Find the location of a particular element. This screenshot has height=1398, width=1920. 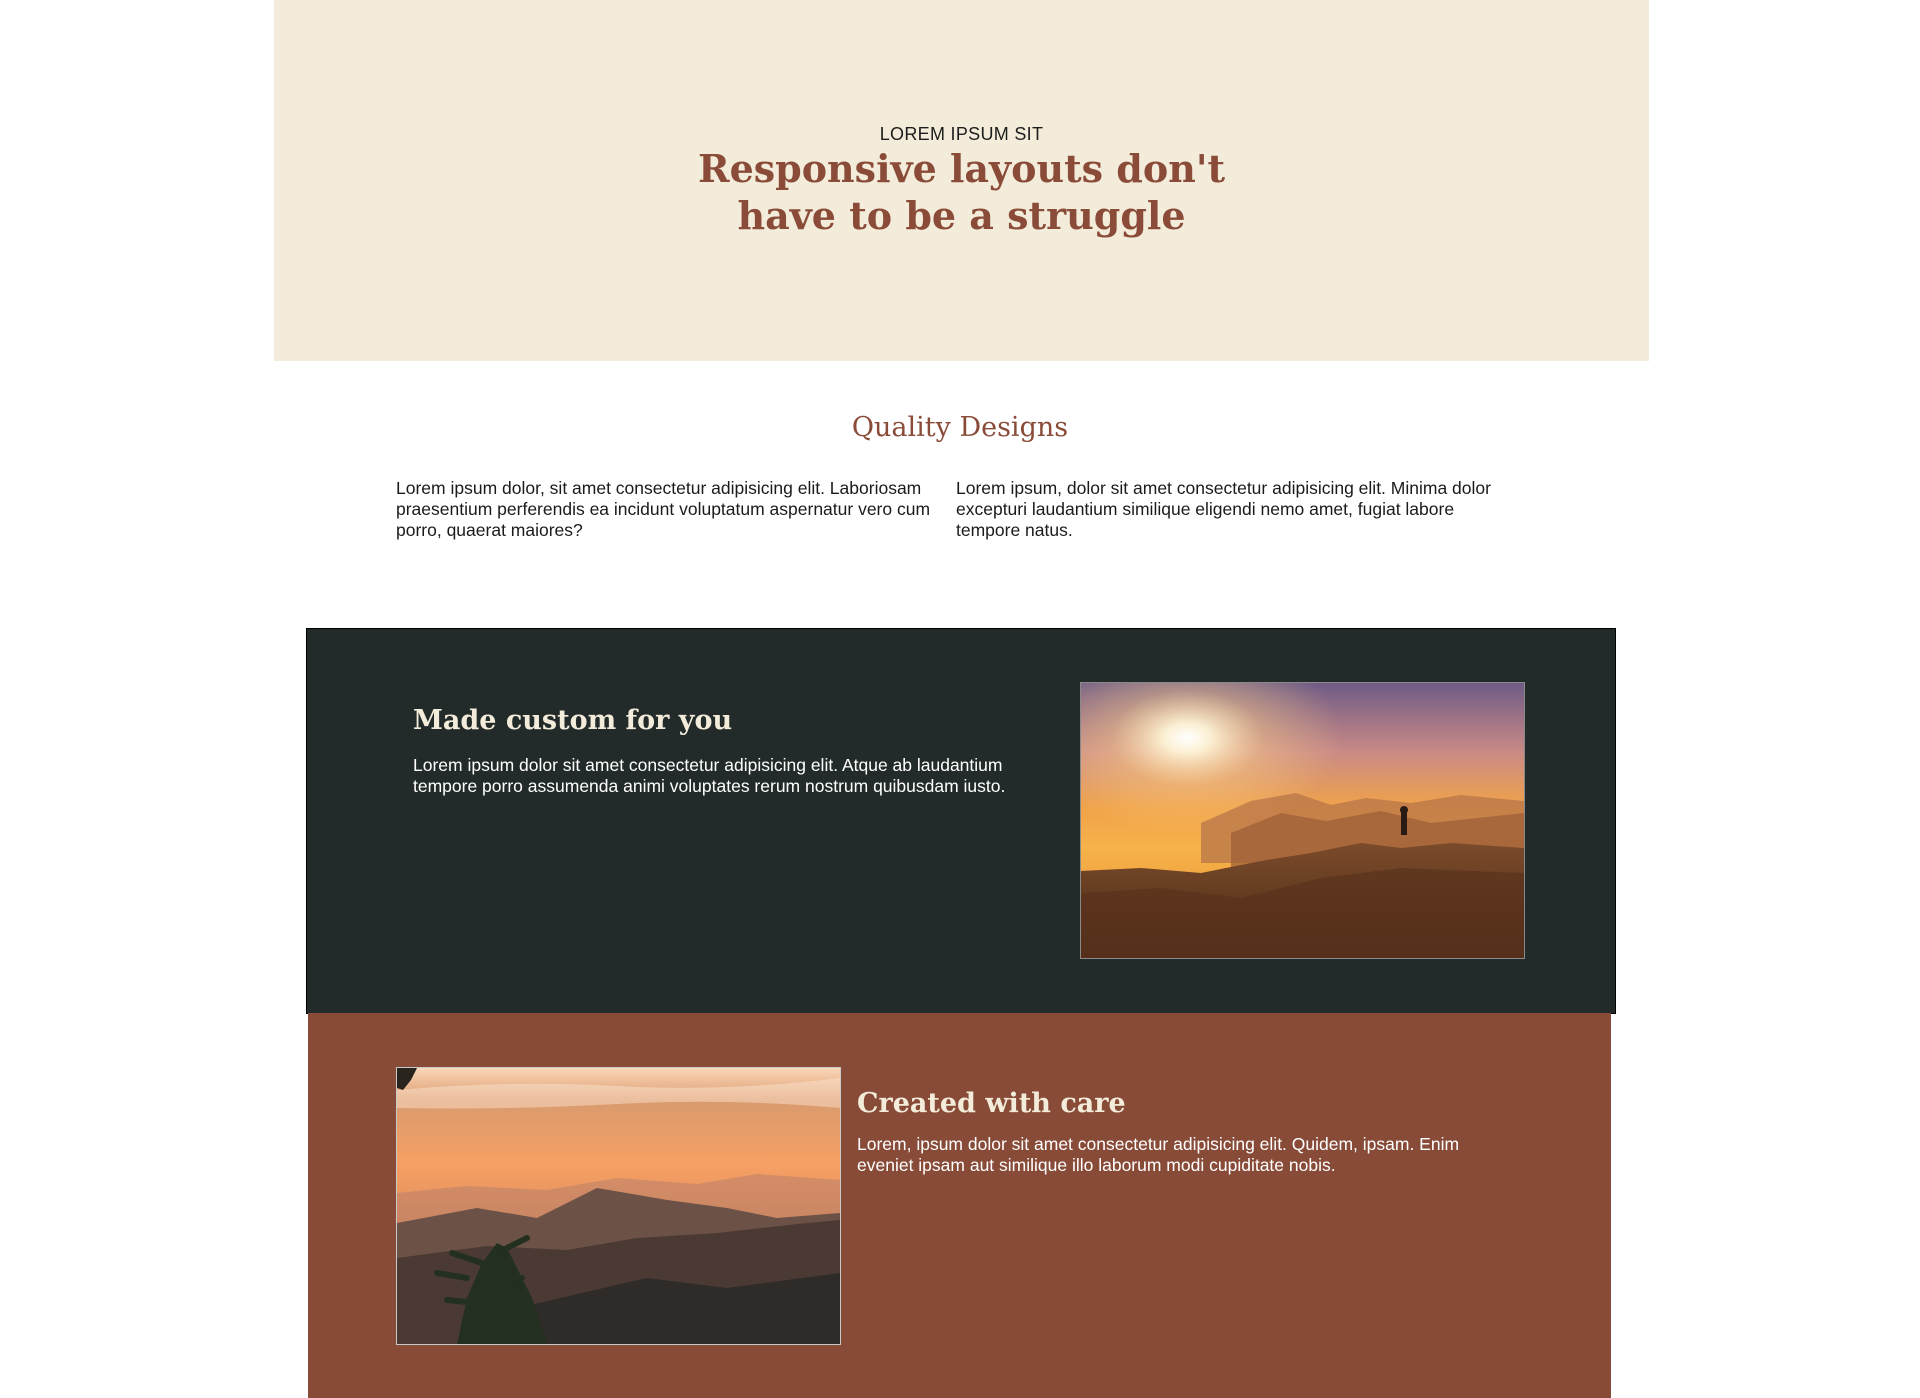

hero-title-line-1: Responsive layouts don't is located at coordinates (961, 168).